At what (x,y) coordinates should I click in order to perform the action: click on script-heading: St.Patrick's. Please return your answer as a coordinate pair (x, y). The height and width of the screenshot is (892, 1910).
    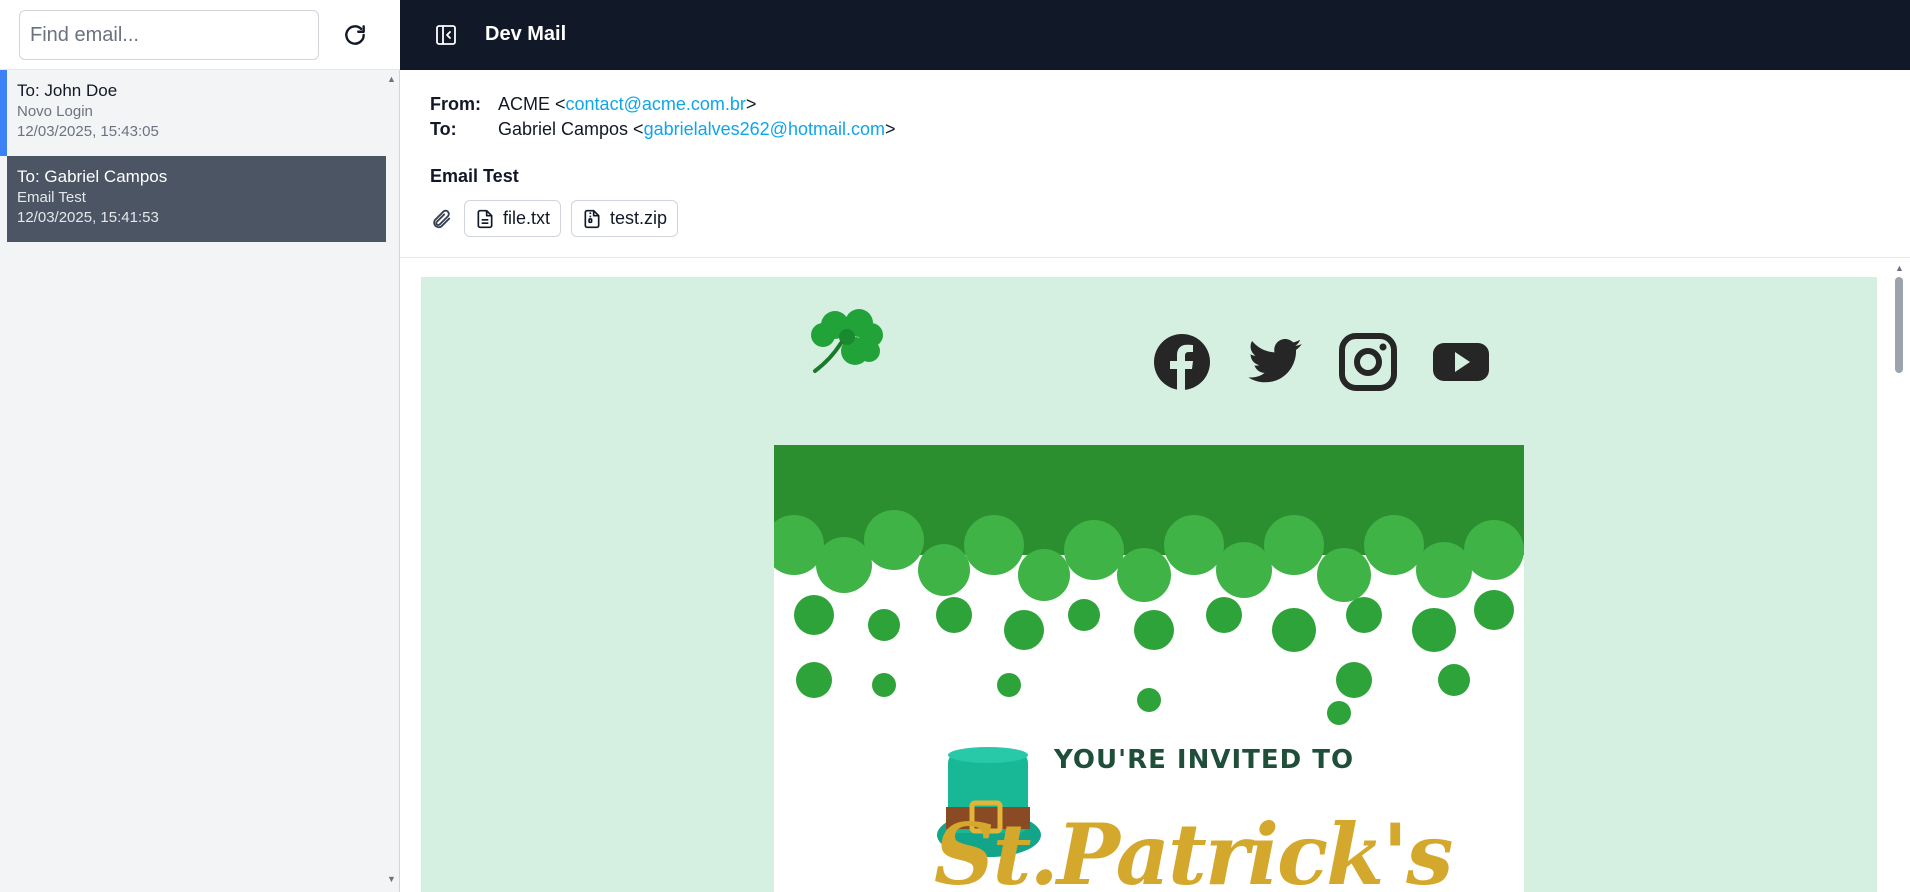
    Looking at the image, I should click on (1193, 848).